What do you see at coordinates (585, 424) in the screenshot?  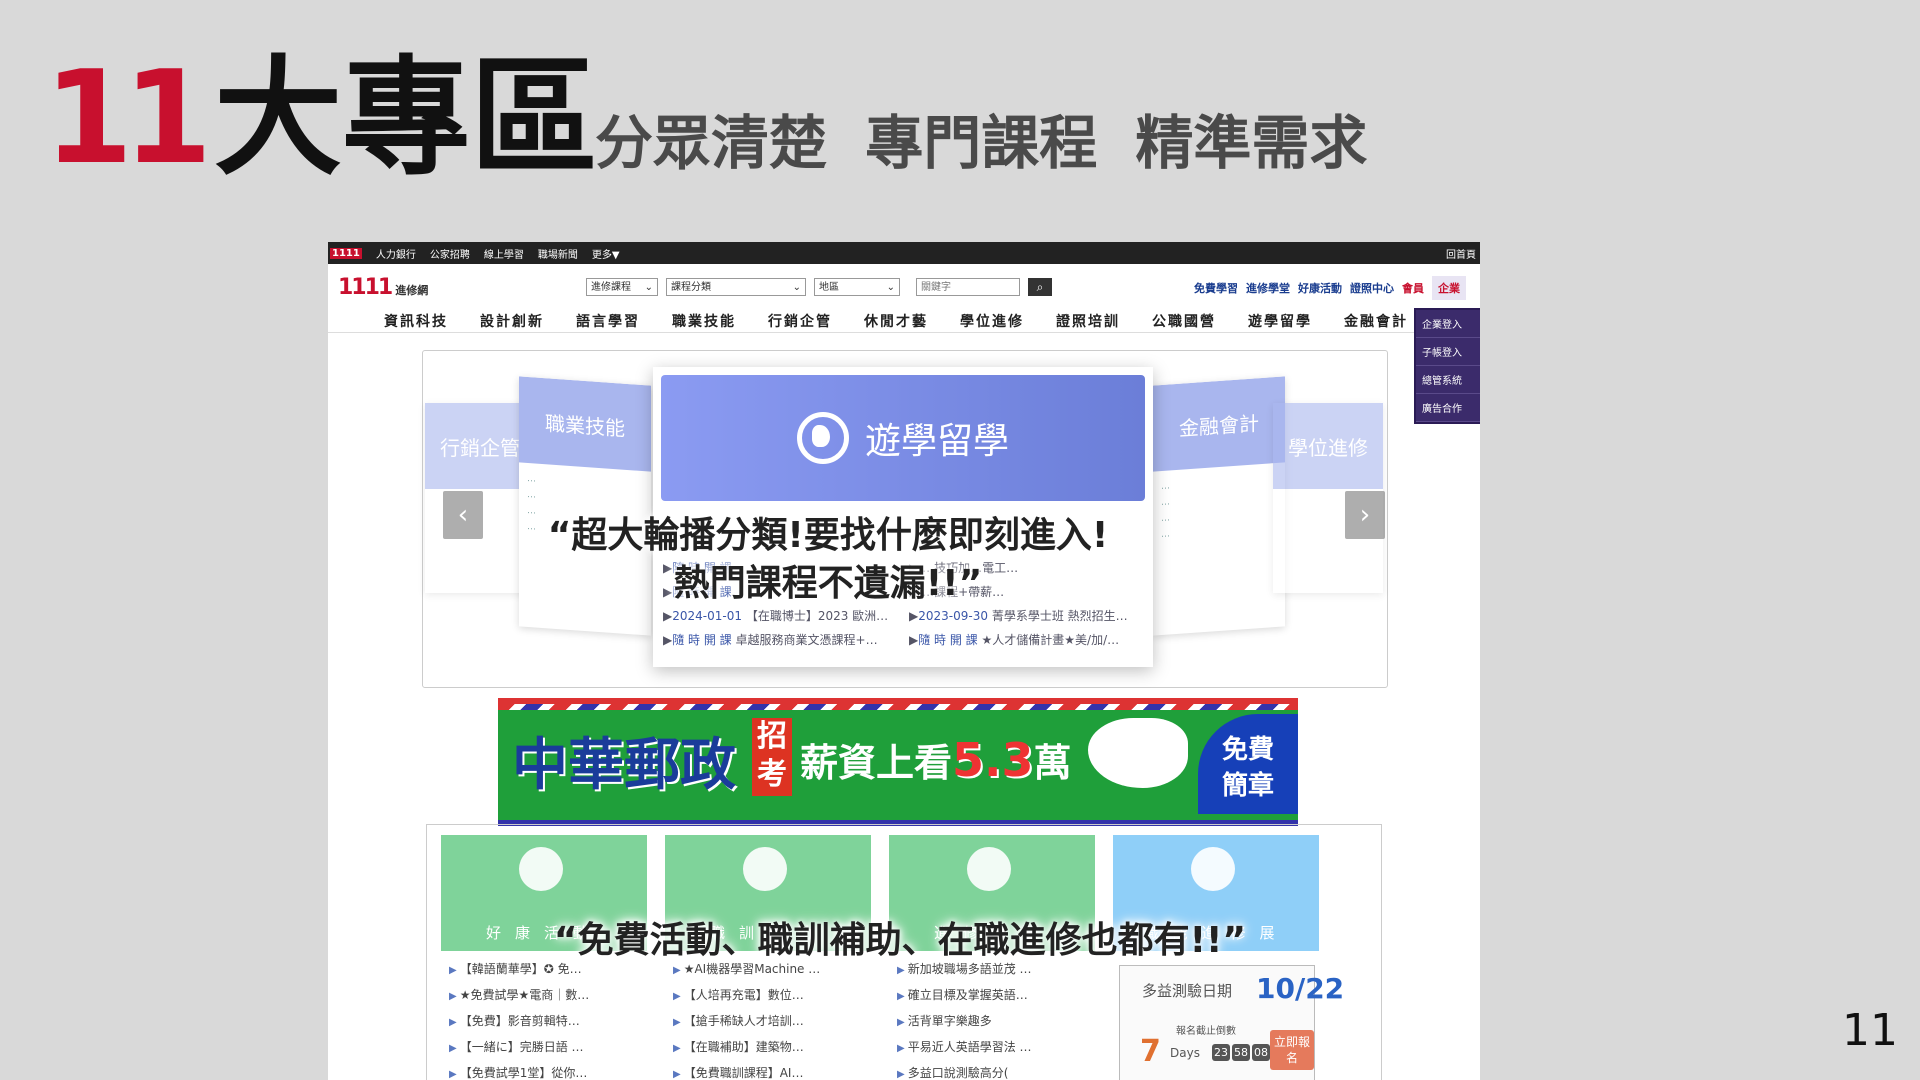 I see `card-label: 職業技能` at bounding box center [585, 424].